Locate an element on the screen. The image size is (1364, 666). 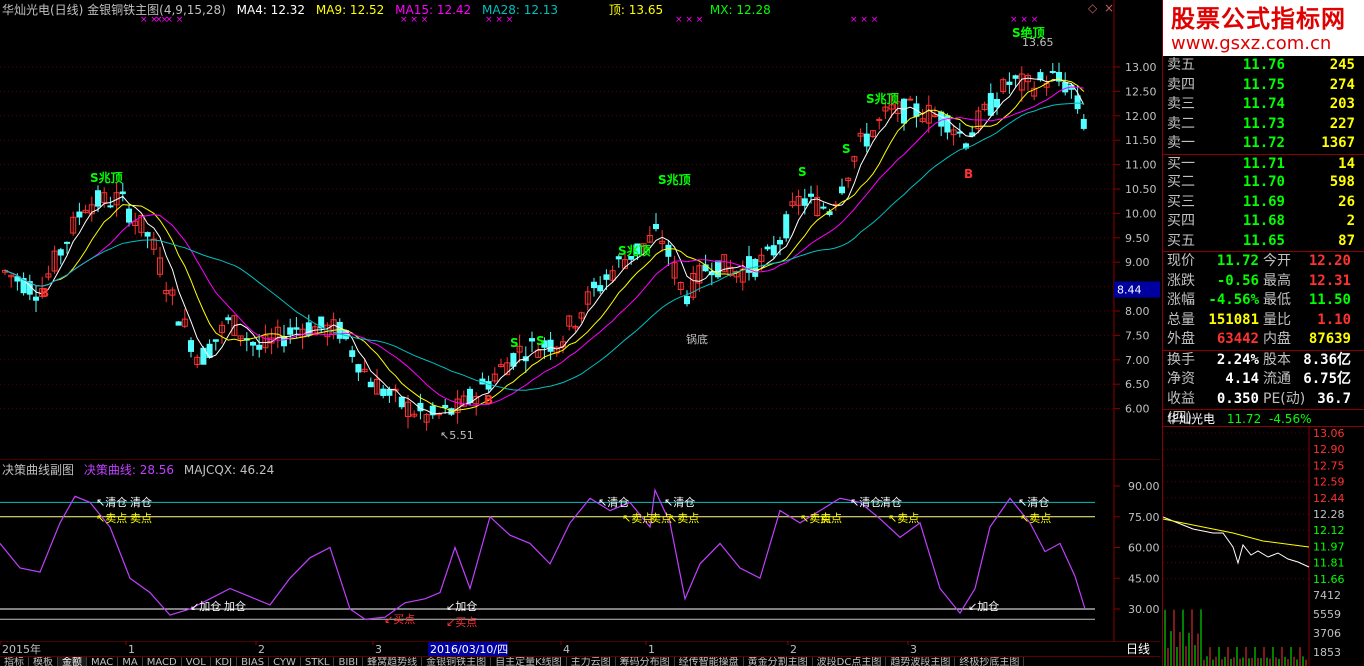
indicator-tab: 模板 is located at coordinates (43, 661).